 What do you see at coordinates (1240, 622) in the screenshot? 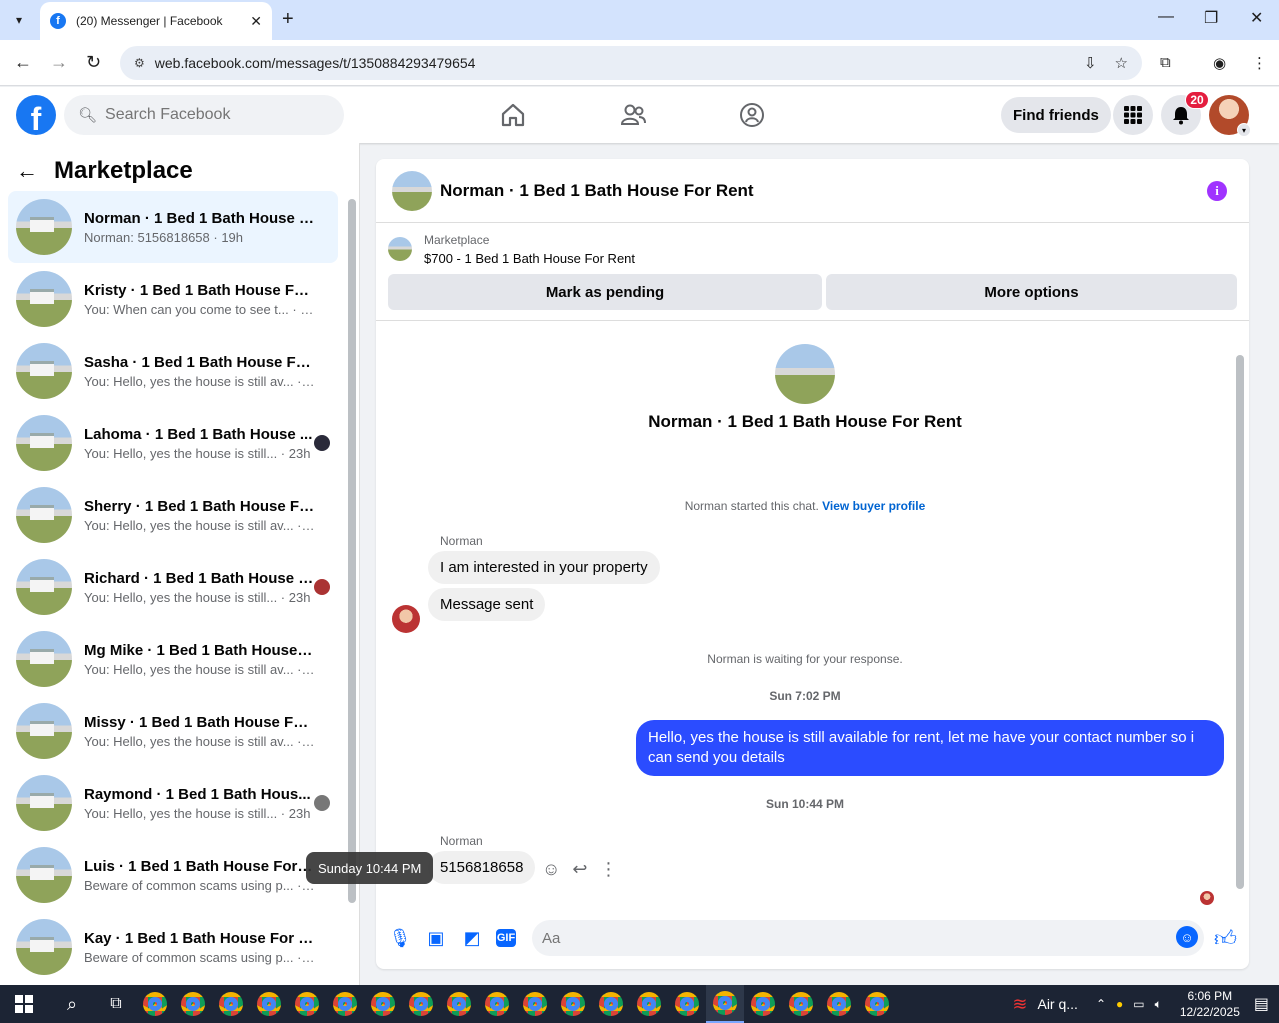
I see `chat-scrollbar` at bounding box center [1240, 622].